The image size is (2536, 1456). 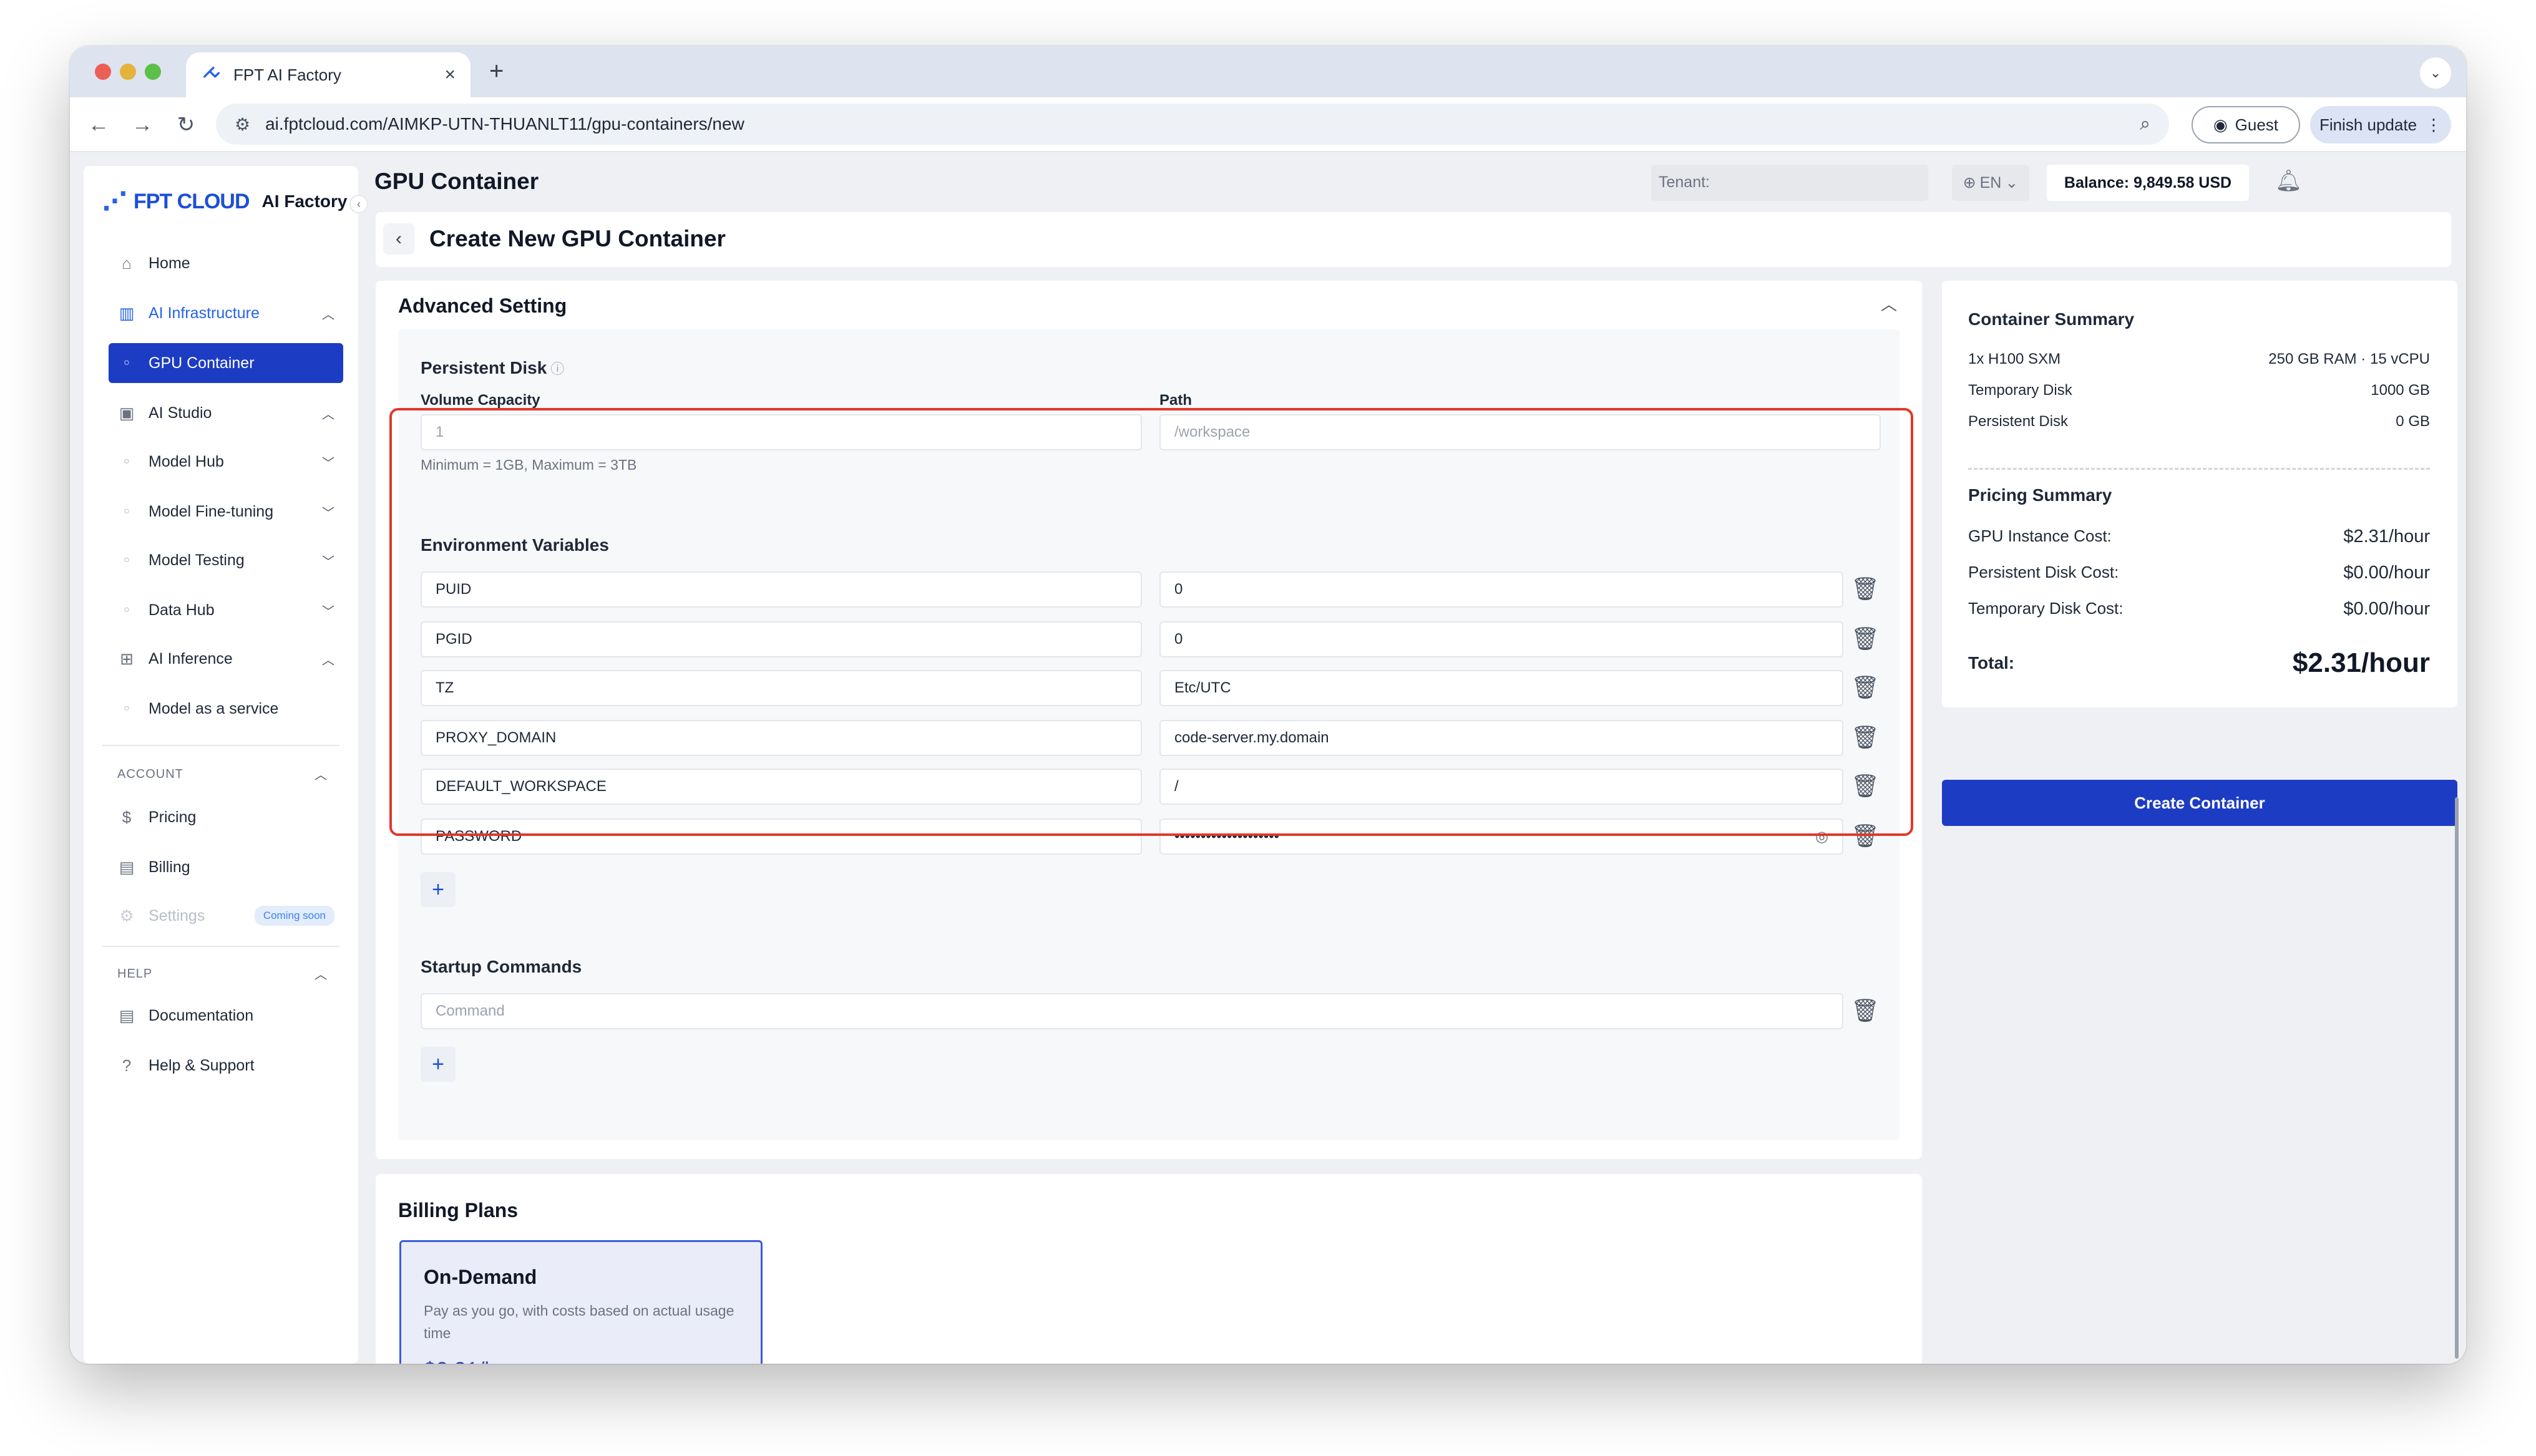 What do you see at coordinates (1889, 304) in the screenshot?
I see `collapse-chevron-up-icon: ︿` at bounding box center [1889, 304].